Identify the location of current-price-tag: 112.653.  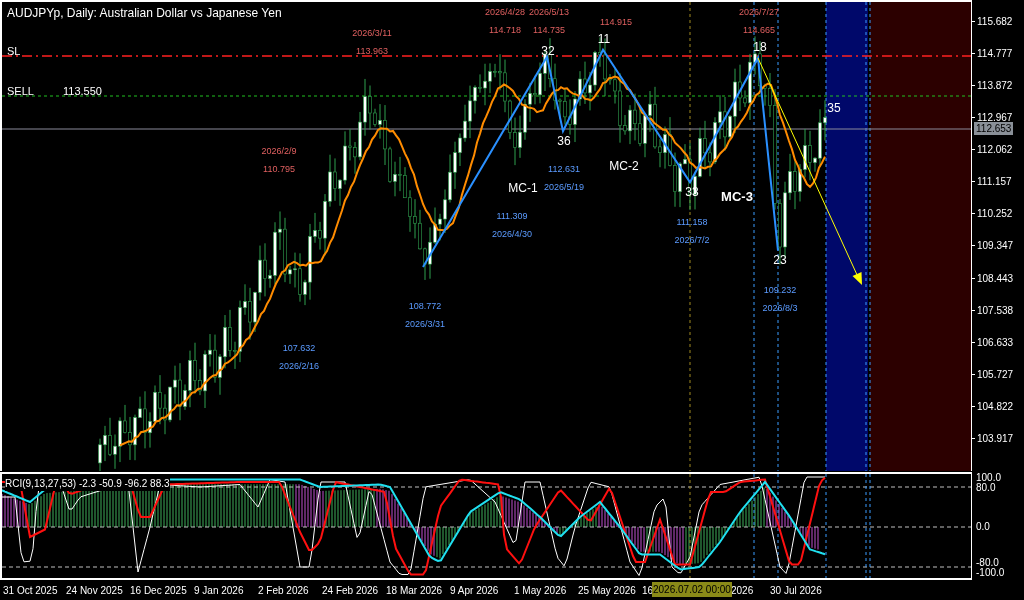
(994, 128).